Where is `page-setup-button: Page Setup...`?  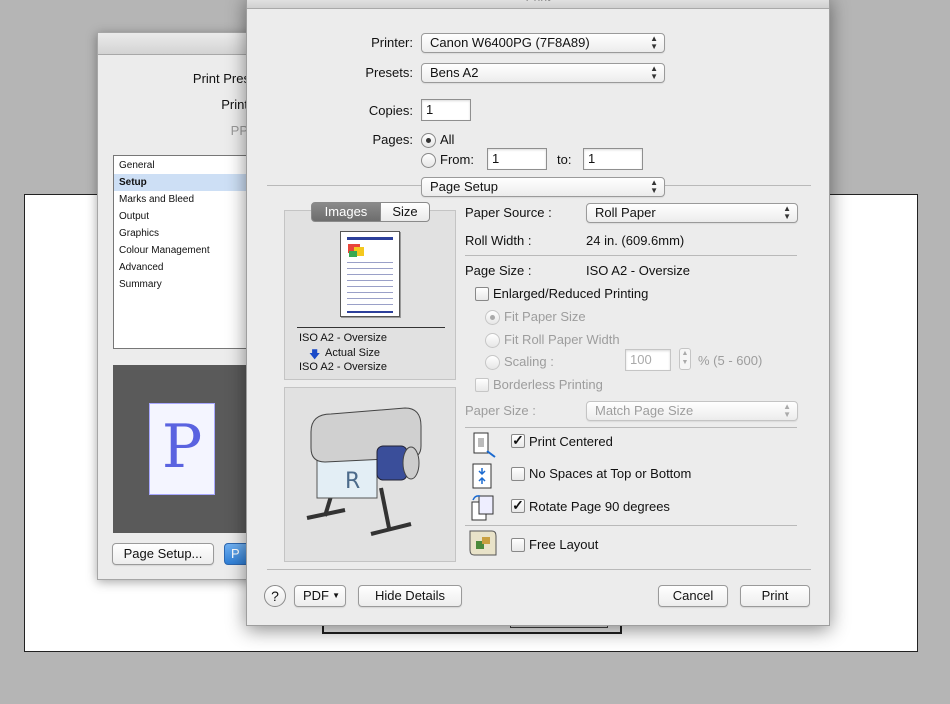 page-setup-button: Page Setup... is located at coordinates (163, 554).